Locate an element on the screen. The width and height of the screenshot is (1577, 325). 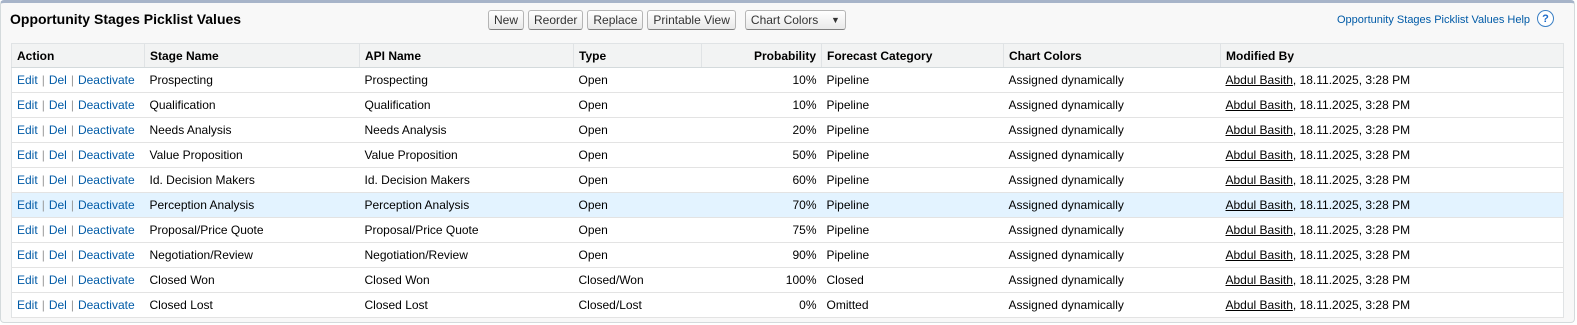
api-name-cell: Prospecting is located at coordinates (466, 80).